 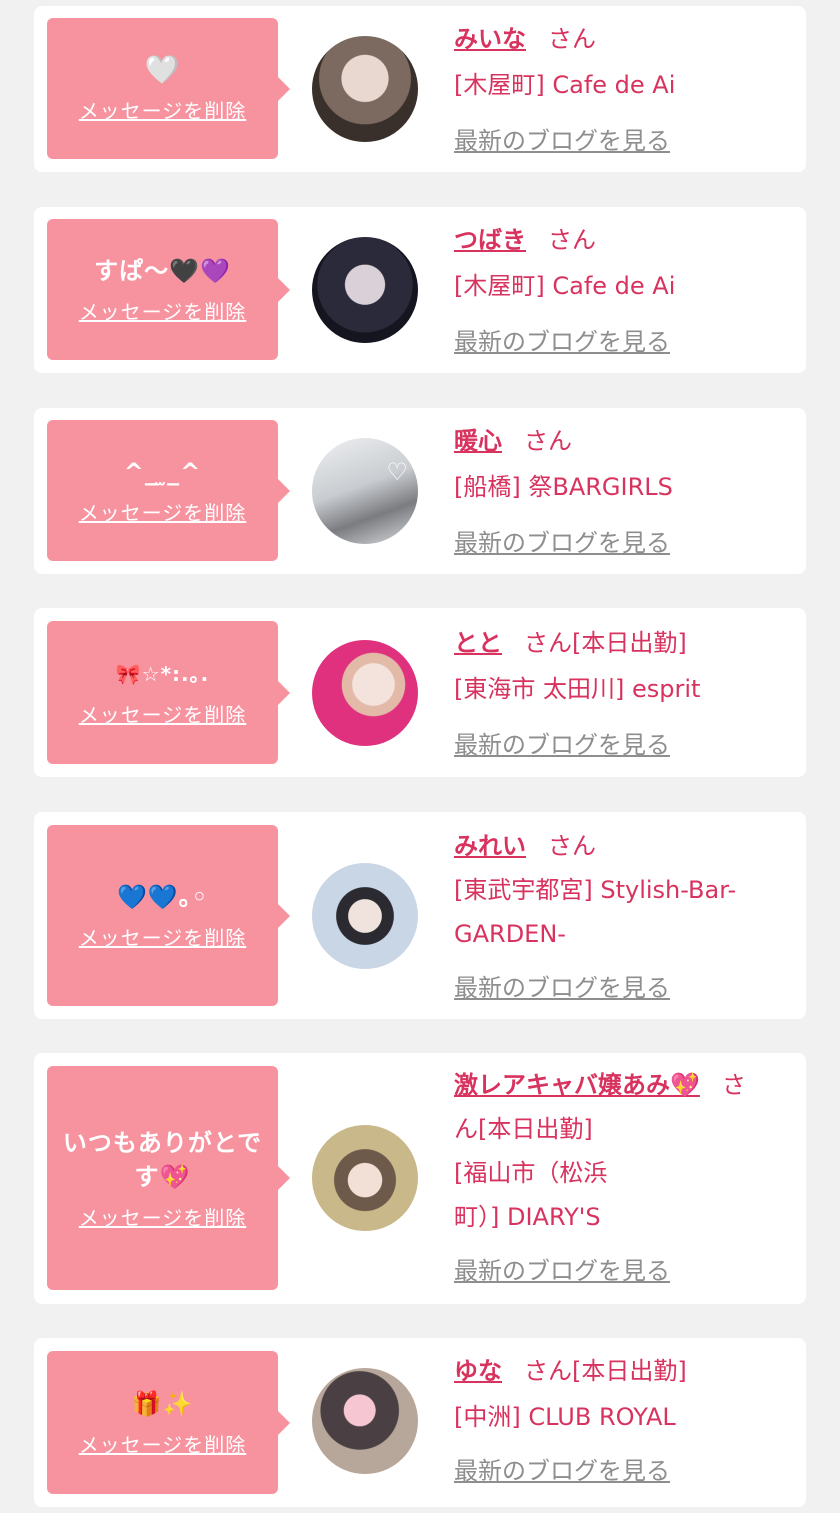 I want to click on message-text: すぱ〜🖤💜, so click(x=162, y=271).